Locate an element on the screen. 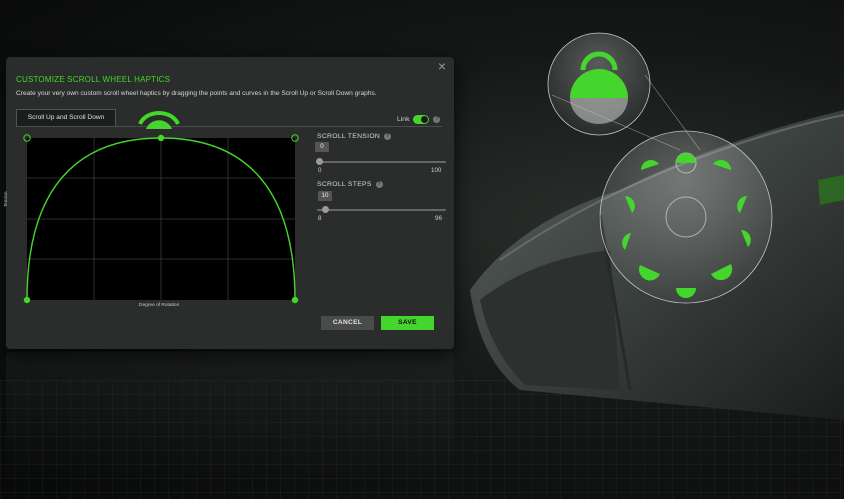 Image resolution: width=844 pixels, height=499 pixels. dialog-title: CUSTOMIZE SCROLL WHEEL HAPTICS is located at coordinates (93, 79).